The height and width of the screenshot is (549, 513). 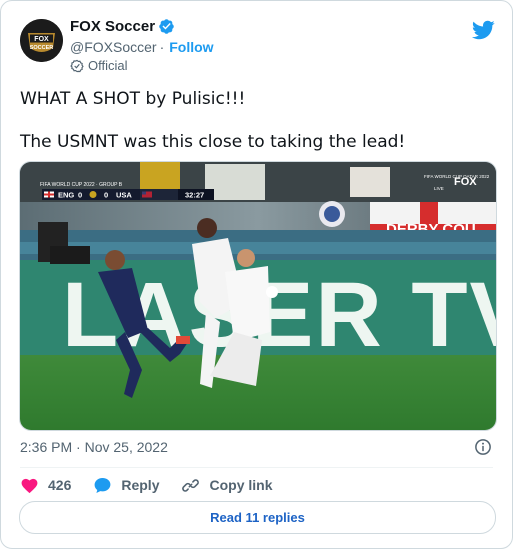 What do you see at coordinates (29, 485) in the screenshot?
I see `heart-icon` at bounding box center [29, 485].